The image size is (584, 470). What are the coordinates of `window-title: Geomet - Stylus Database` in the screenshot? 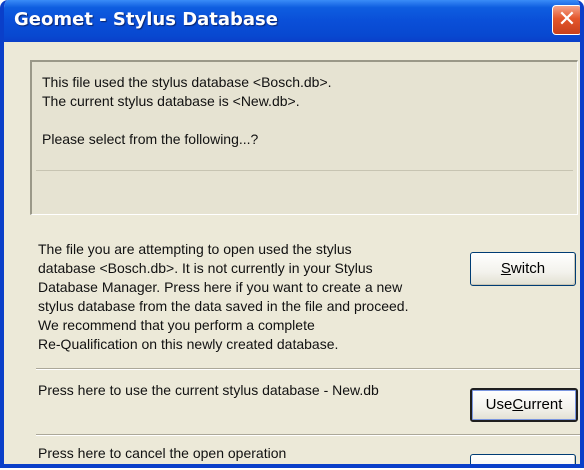 It's located at (146, 19).